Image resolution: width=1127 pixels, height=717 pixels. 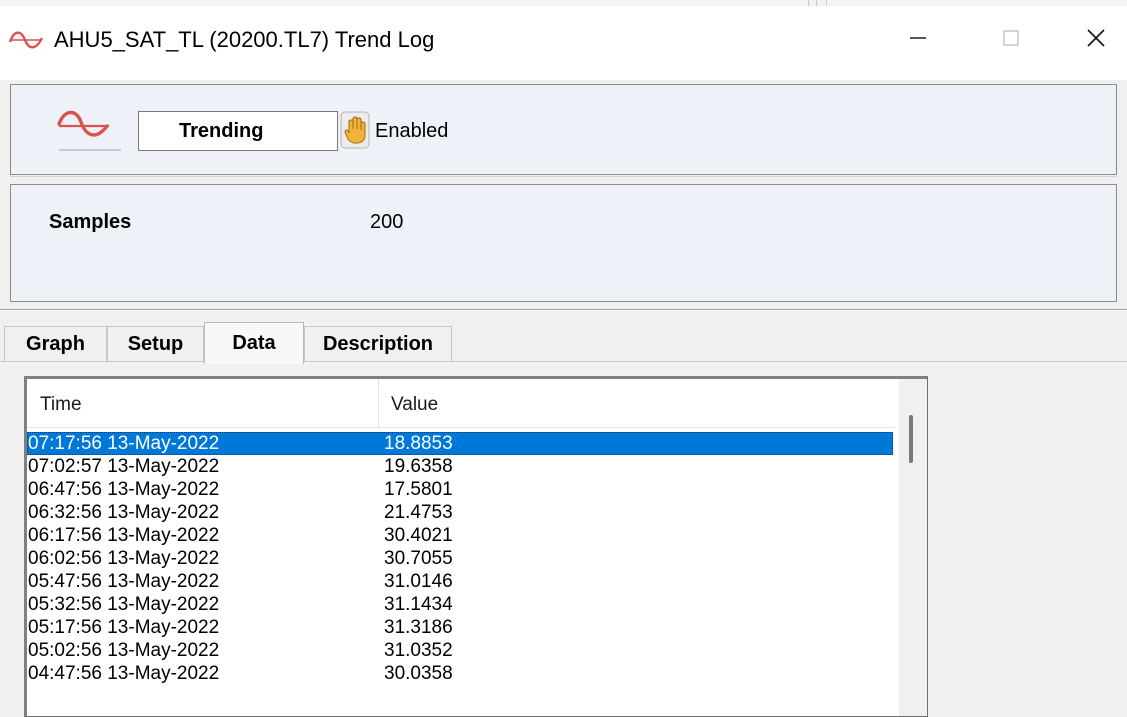 I want to click on table-row: 07:17:56 13-May-2022 18.8853, so click(x=460, y=443).